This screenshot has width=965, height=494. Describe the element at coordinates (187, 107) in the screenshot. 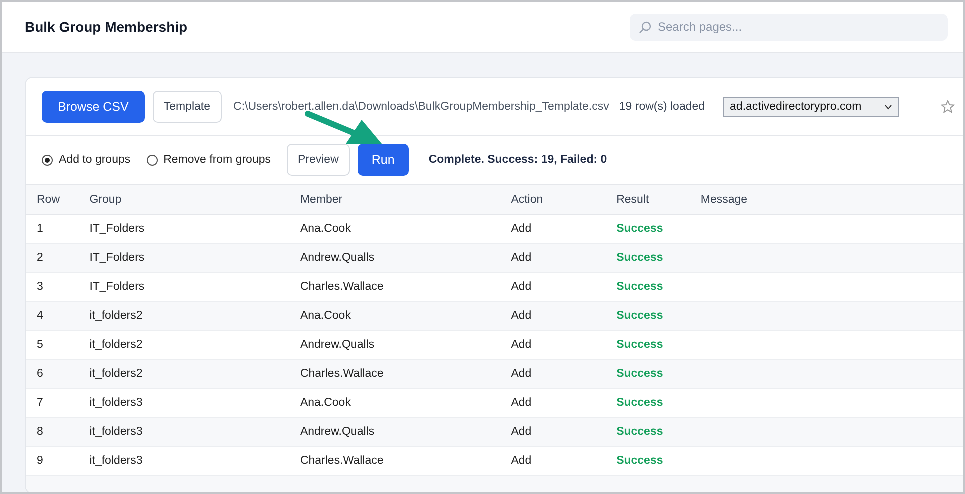

I see `template-button: Template` at that location.